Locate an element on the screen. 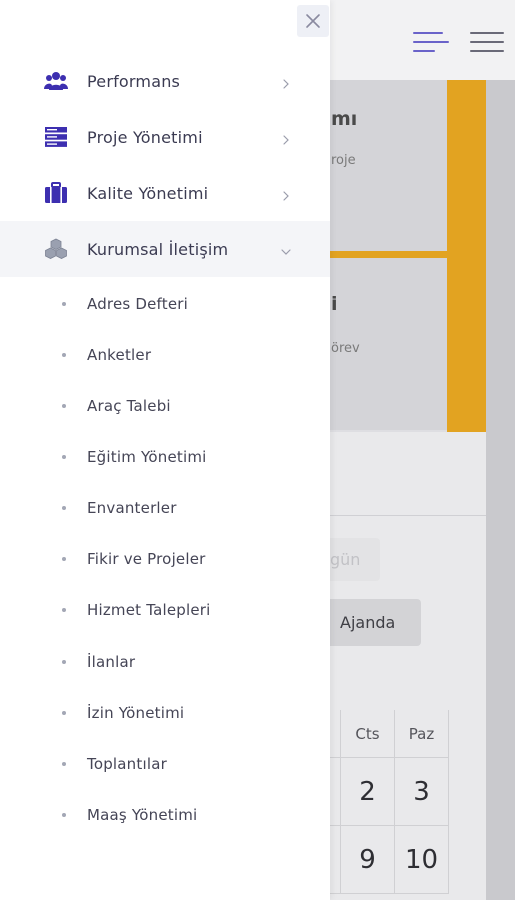 Image resolution: width=515 pixels, height=900 pixels. sidebar-item-label: Kalite Yönetimi is located at coordinates (148, 193).